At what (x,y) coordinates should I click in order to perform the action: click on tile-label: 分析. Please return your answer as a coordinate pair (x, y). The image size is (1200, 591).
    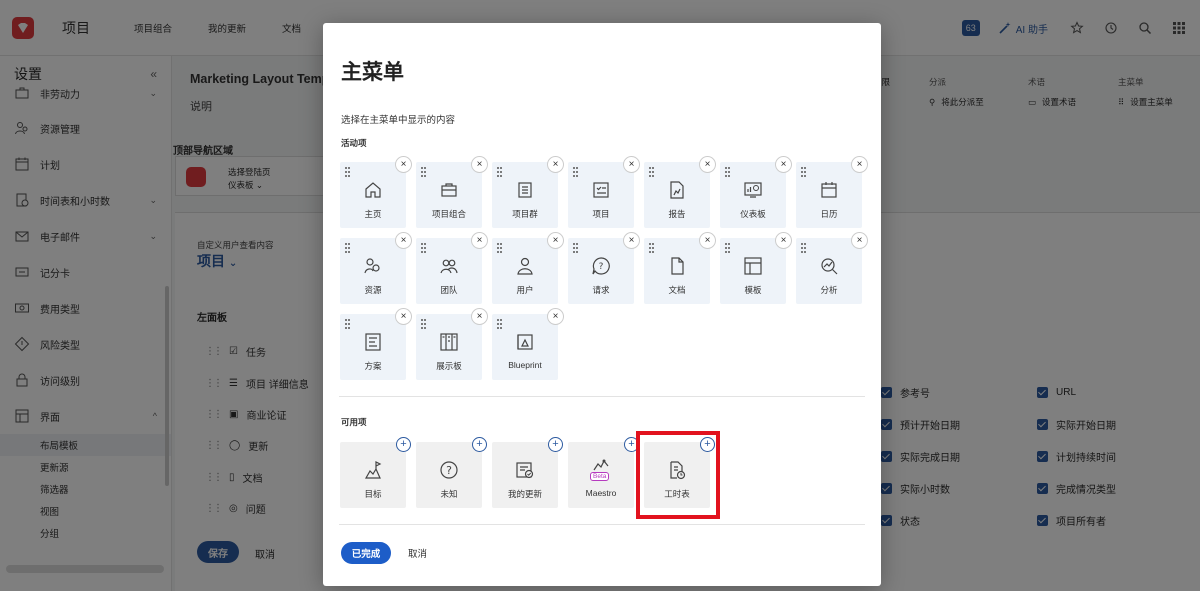
    Looking at the image, I should click on (829, 290).